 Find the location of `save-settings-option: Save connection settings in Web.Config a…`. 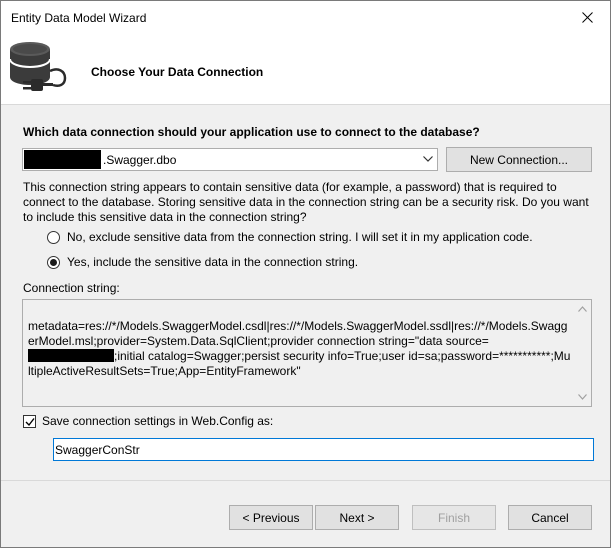

save-settings-option: Save connection settings in Web.Config a… is located at coordinates (148, 421).